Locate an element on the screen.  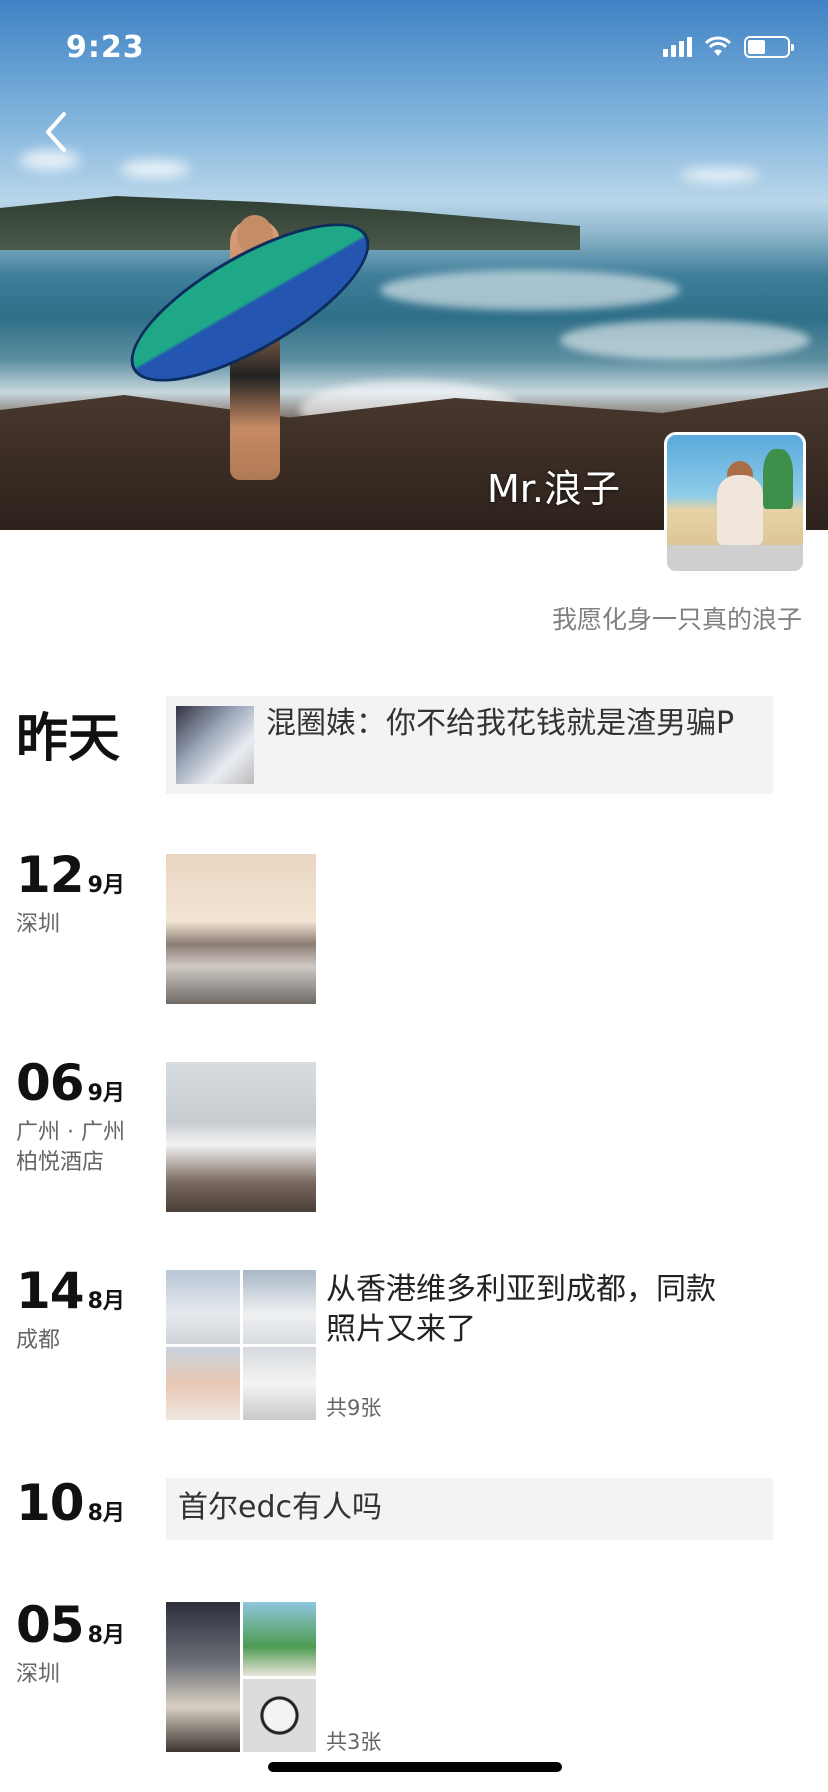
home-indicator is located at coordinates (415, 1767).